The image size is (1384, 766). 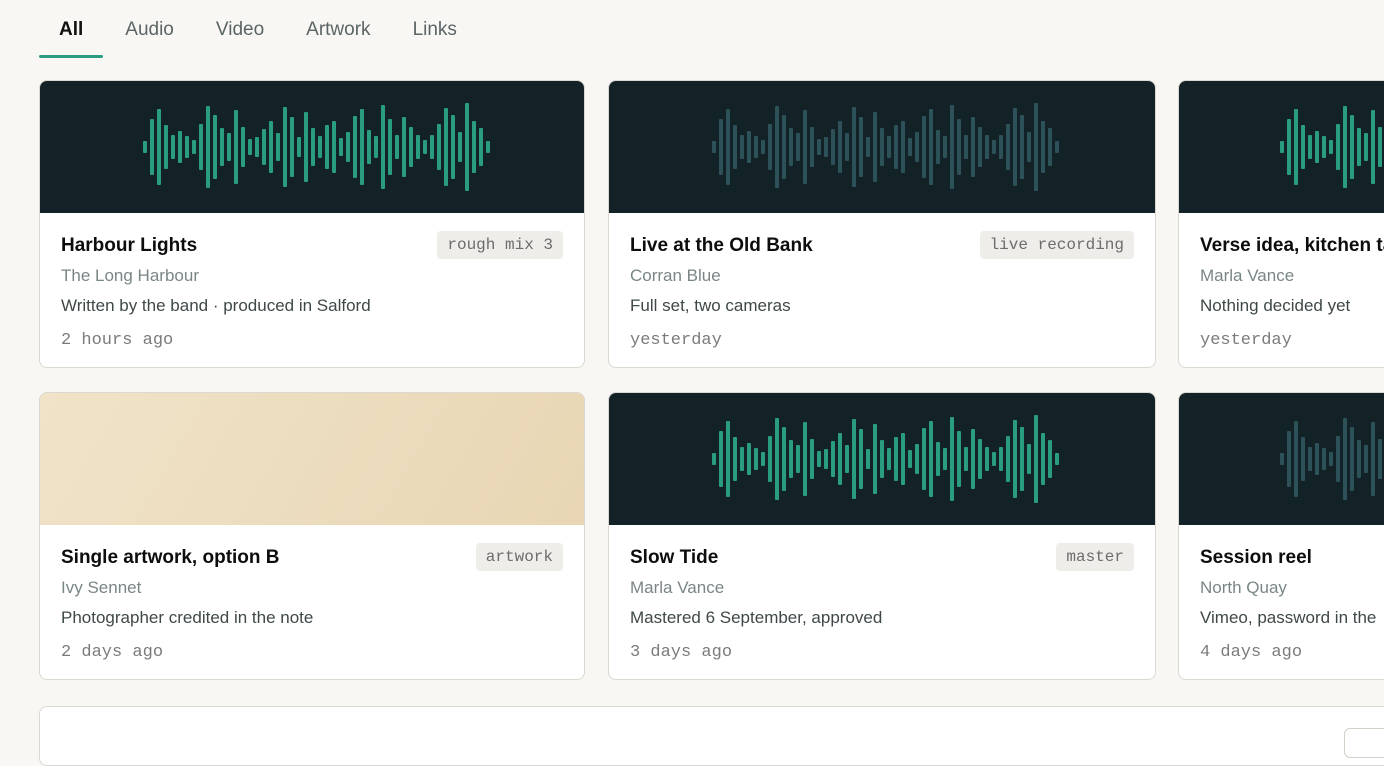 I want to click on tab-all: All, so click(x=71, y=29).